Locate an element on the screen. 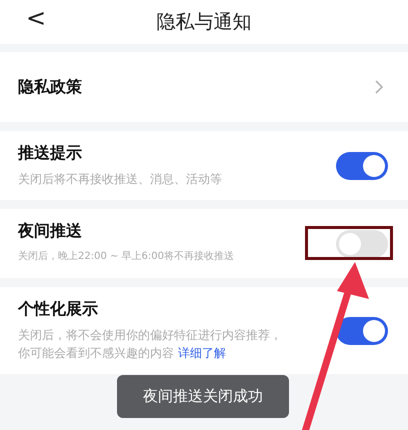  back-button: < is located at coordinates (36, 18).